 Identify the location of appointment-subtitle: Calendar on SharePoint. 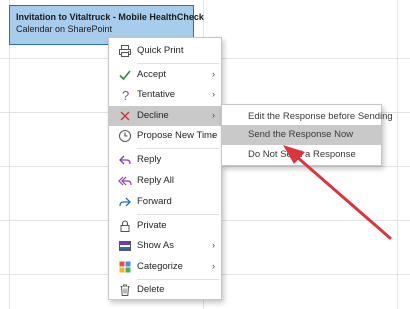
(64, 29).